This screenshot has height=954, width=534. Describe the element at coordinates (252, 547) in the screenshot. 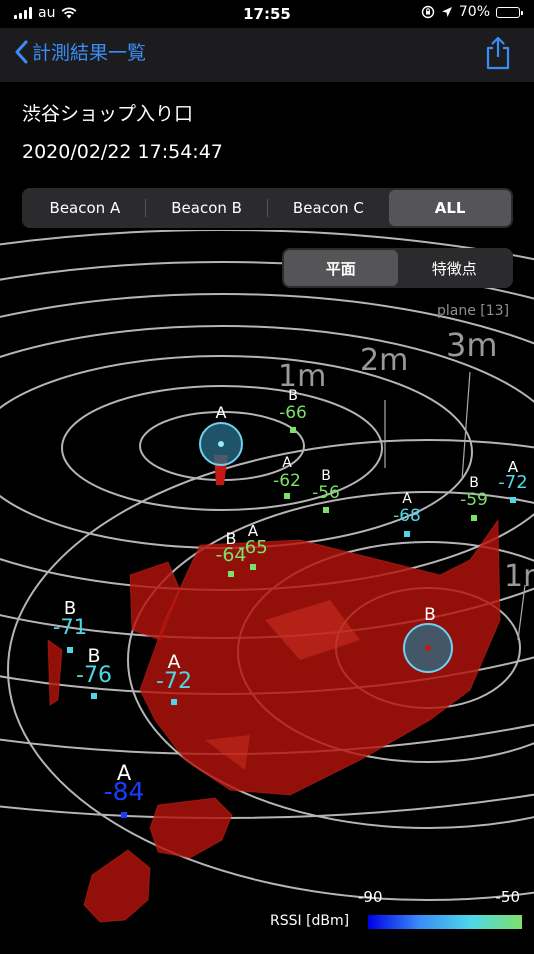

I see `point-rssi-value: -65` at that location.